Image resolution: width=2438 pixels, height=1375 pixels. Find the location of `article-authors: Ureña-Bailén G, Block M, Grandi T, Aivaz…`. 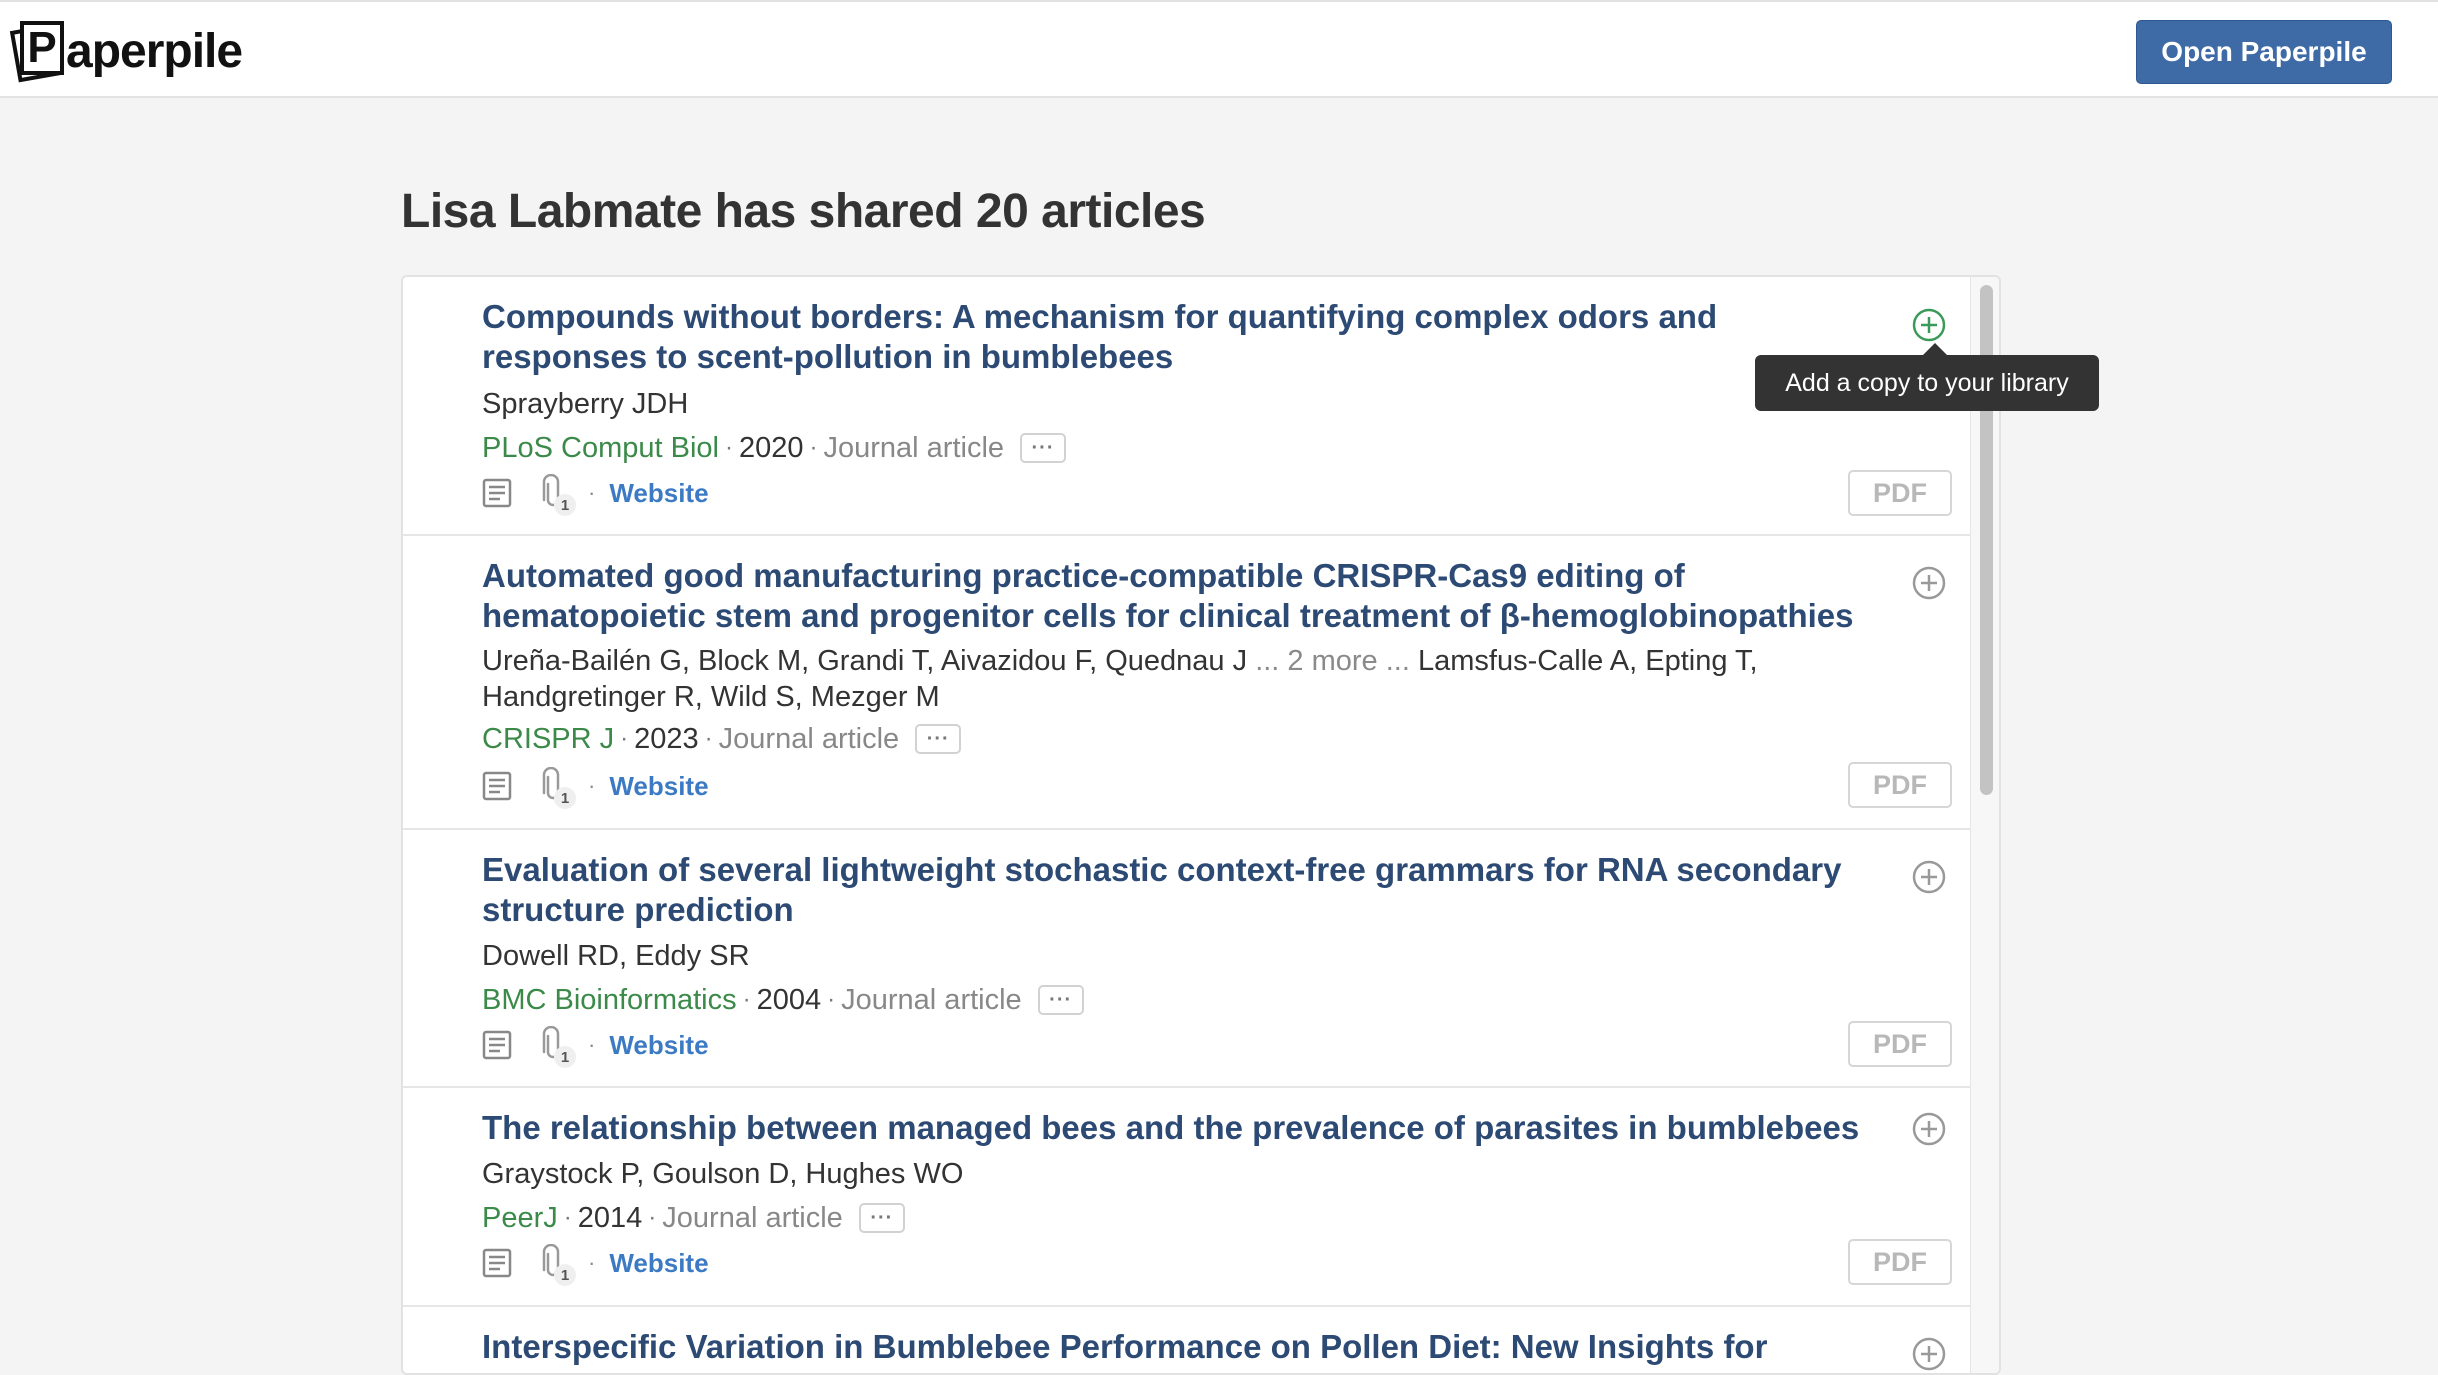

article-authors: Ureña-Bailén G, Block M, Grandi T, Aivaz… is located at coordinates (1182, 679).